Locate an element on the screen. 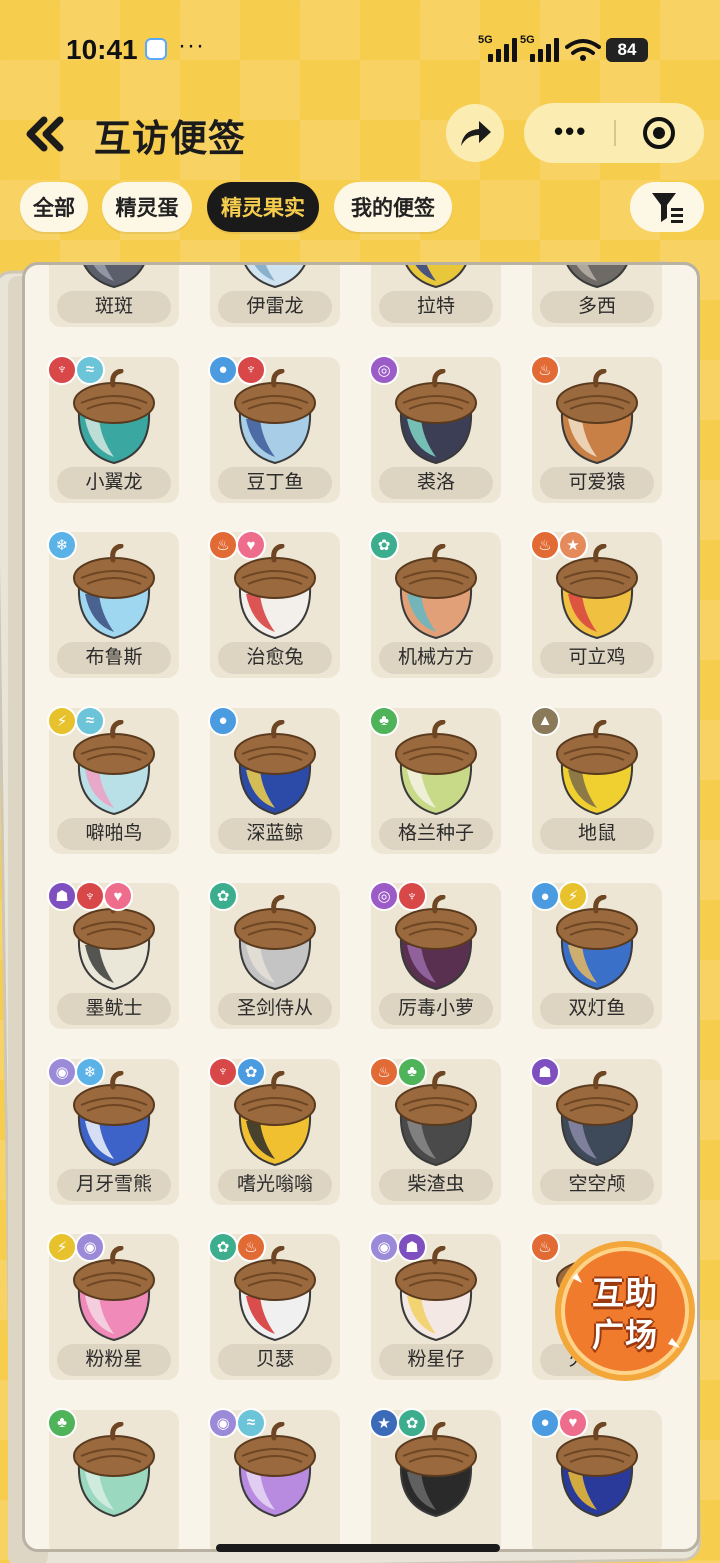  fruit-name-label: 伊雷龙 is located at coordinates (275, 307).